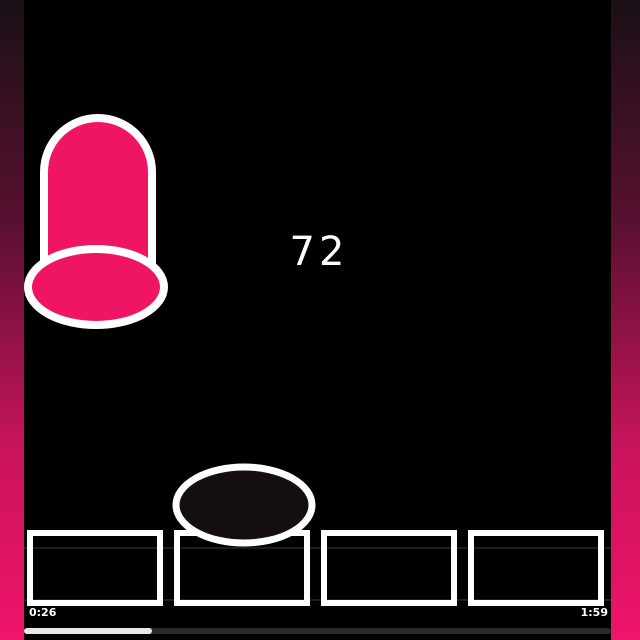 The height and width of the screenshot is (640, 640). Describe the element at coordinates (317, 631) in the screenshot. I see `video-progress-bar` at that location.